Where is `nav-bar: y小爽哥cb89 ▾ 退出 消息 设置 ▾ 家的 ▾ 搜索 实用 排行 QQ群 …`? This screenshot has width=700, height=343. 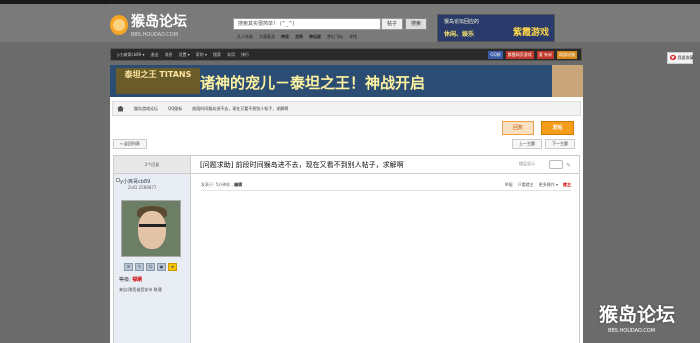 nav-bar: y小爽哥cb89 ▾ 退出 消息 设置 ▾ 家的 ▾ 搜索 实用 排行 QQ群 … is located at coordinates (346, 54).